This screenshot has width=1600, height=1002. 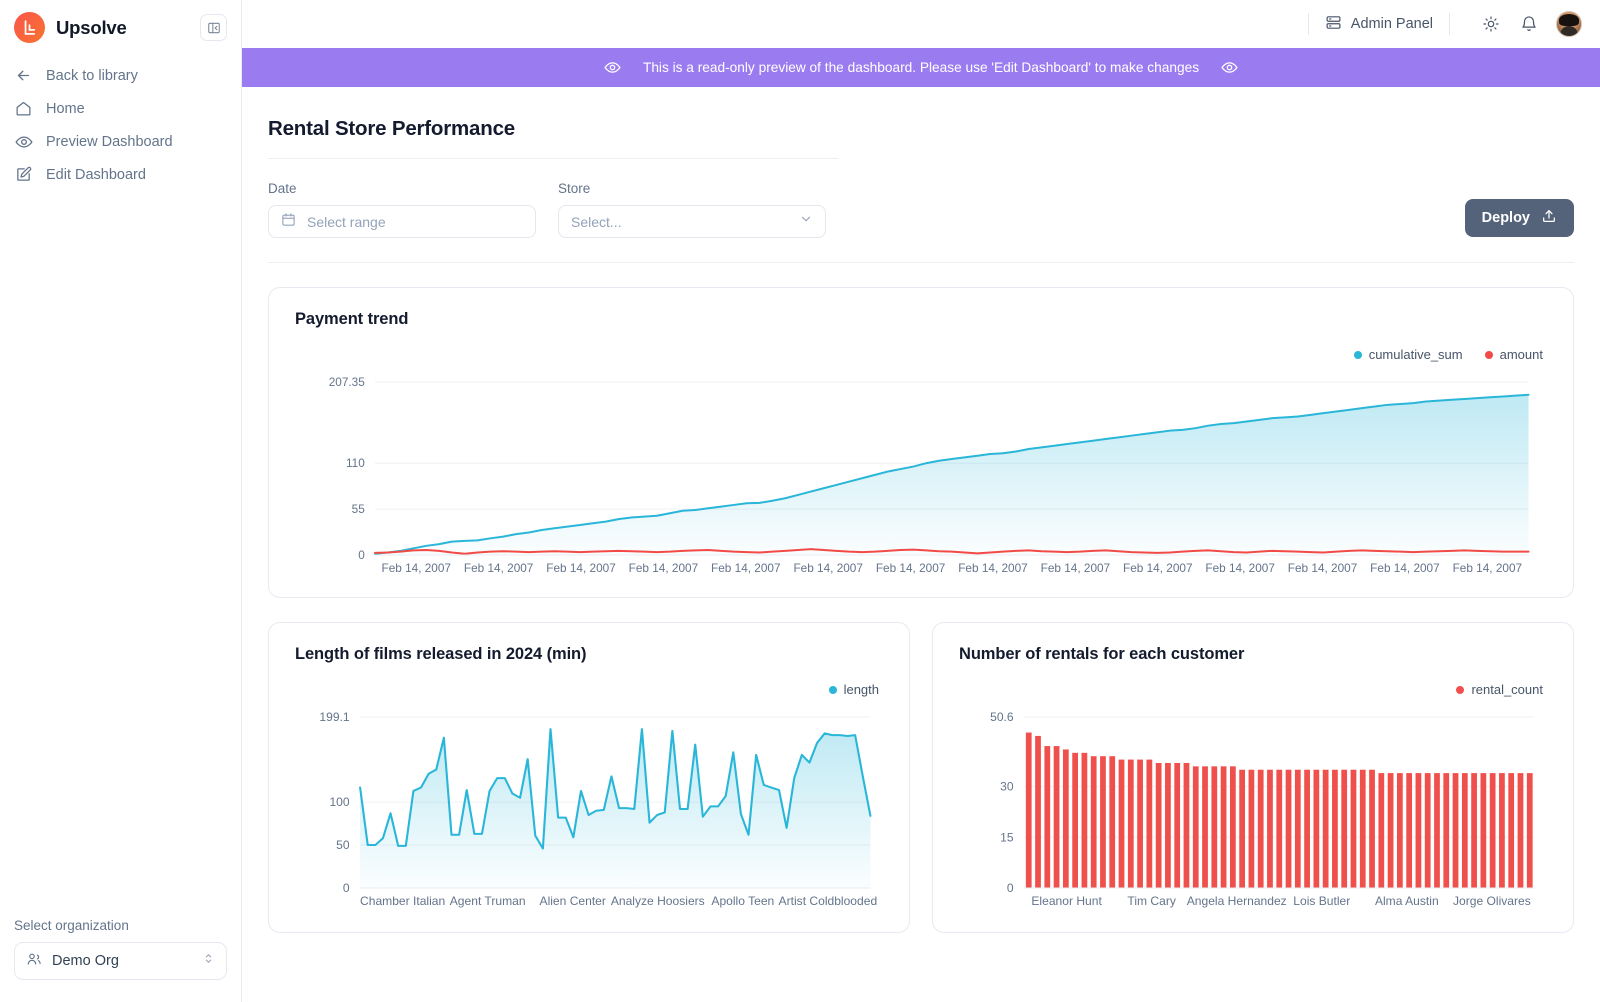 I want to click on y-axis-tick: 199.1, so click(x=334, y=717).